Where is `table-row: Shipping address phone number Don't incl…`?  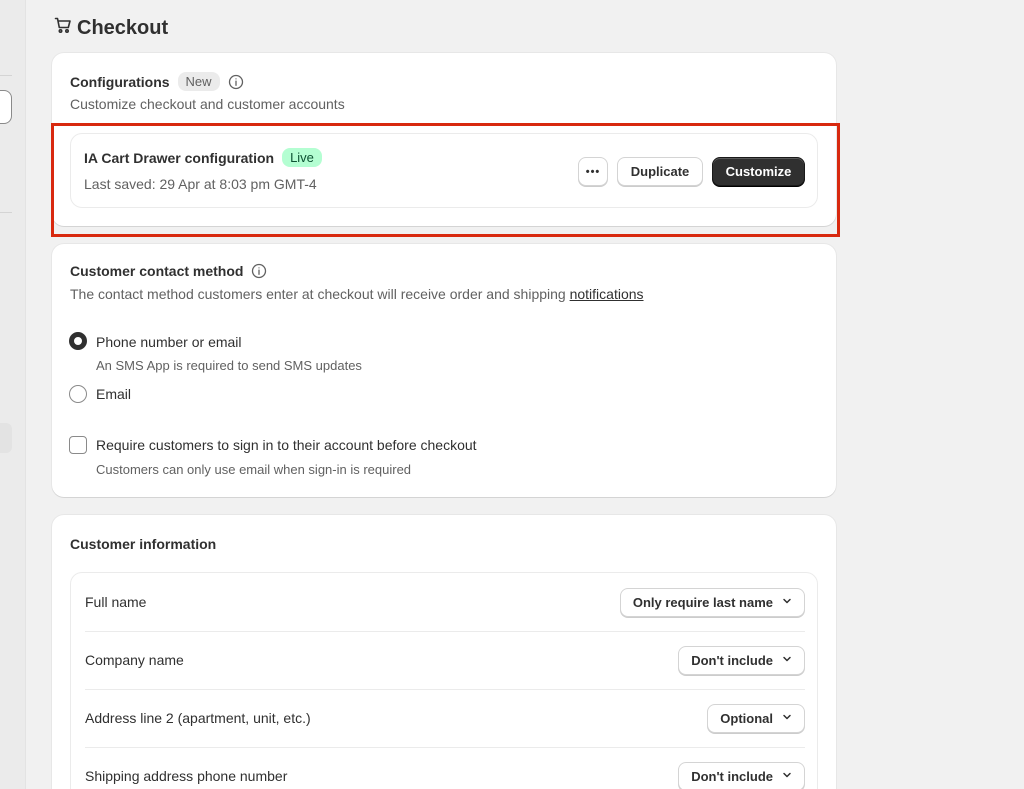 table-row: Shipping address phone number Don't incl… is located at coordinates (445, 768).